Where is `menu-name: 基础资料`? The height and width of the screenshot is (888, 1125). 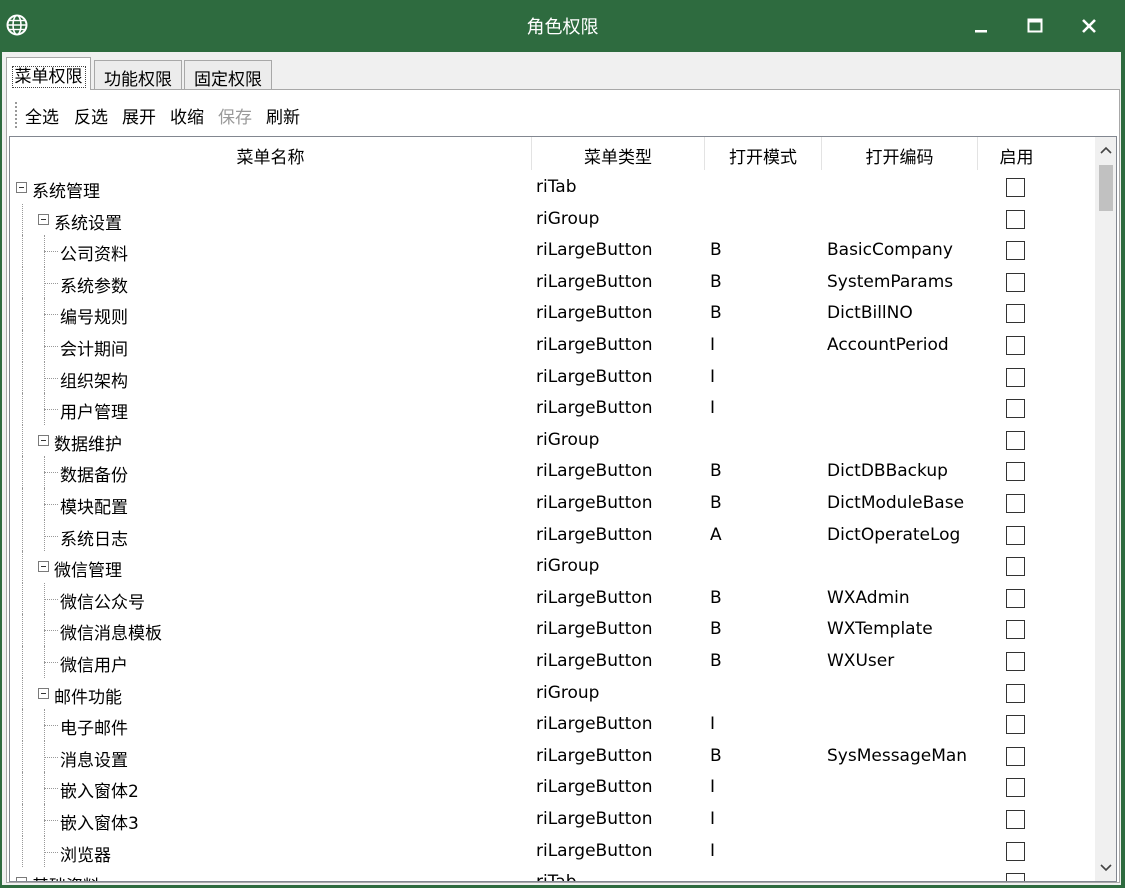 menu-name: 基础资料 is located at coordinates (66, 876).